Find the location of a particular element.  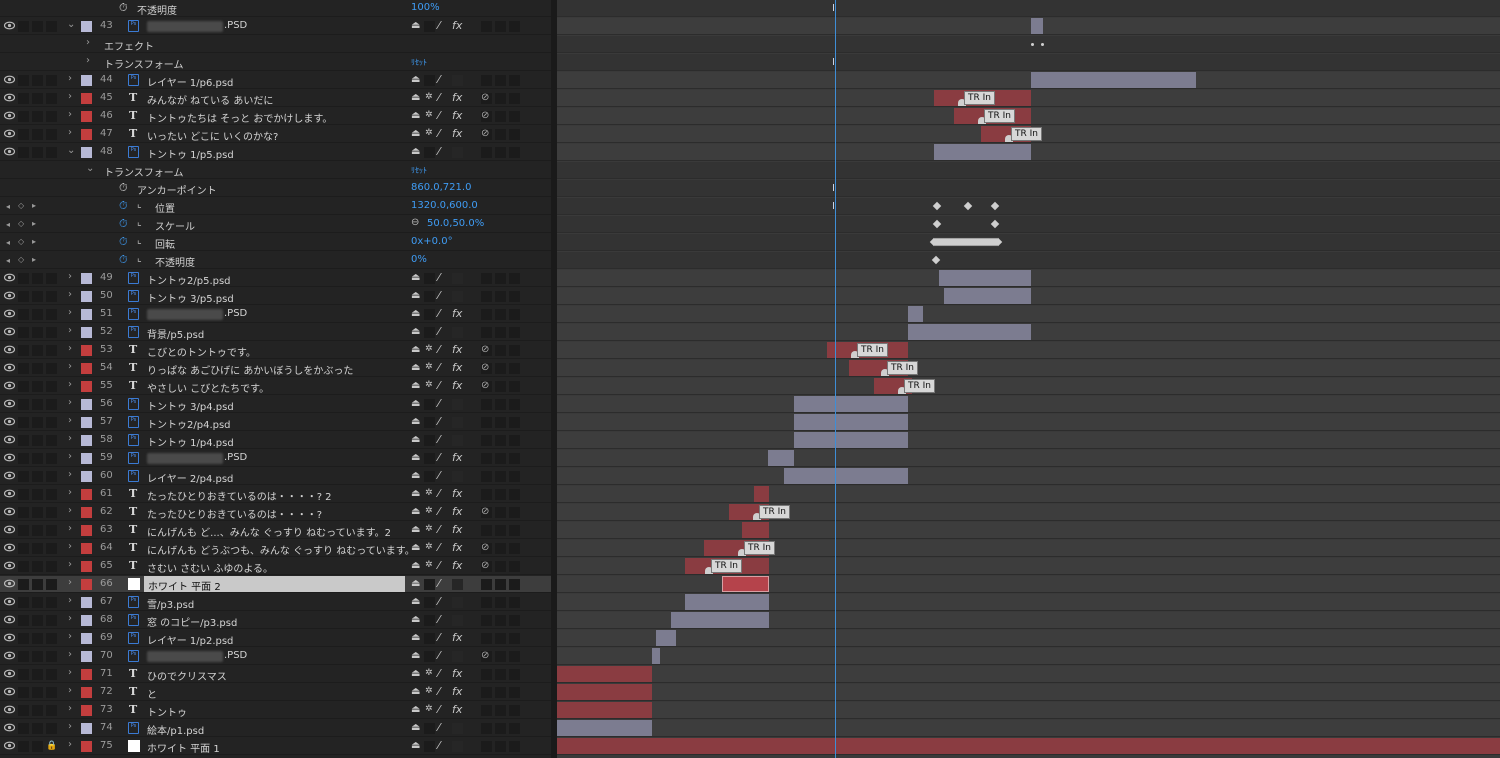

layer-name: やさしい こびとたちです。 is located at coordinates (208, 387).